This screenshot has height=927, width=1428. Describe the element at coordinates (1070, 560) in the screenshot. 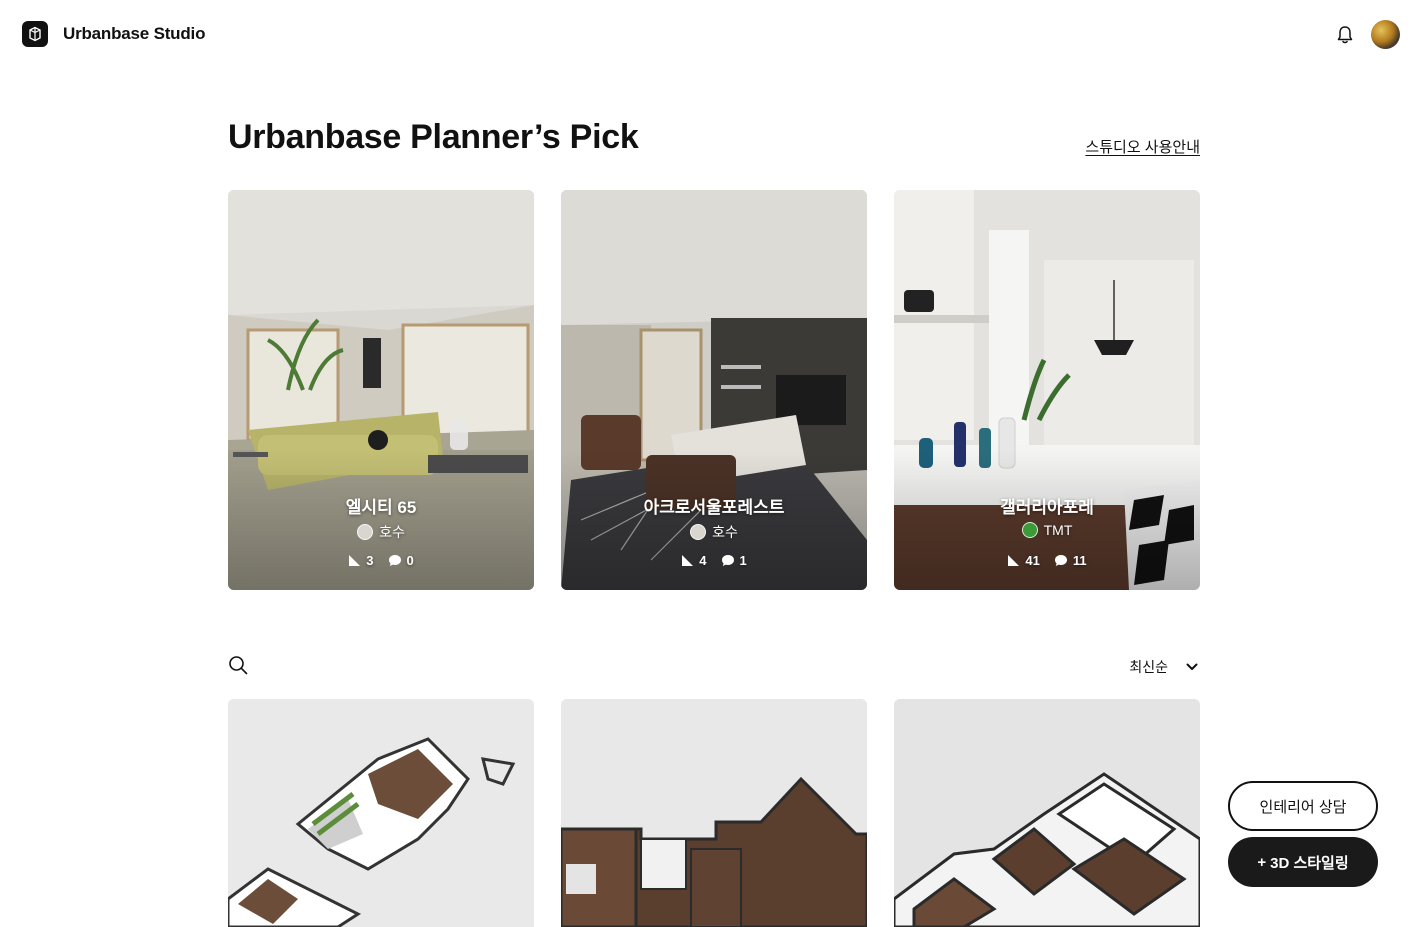

I see `comments-stat: 11` at that location.